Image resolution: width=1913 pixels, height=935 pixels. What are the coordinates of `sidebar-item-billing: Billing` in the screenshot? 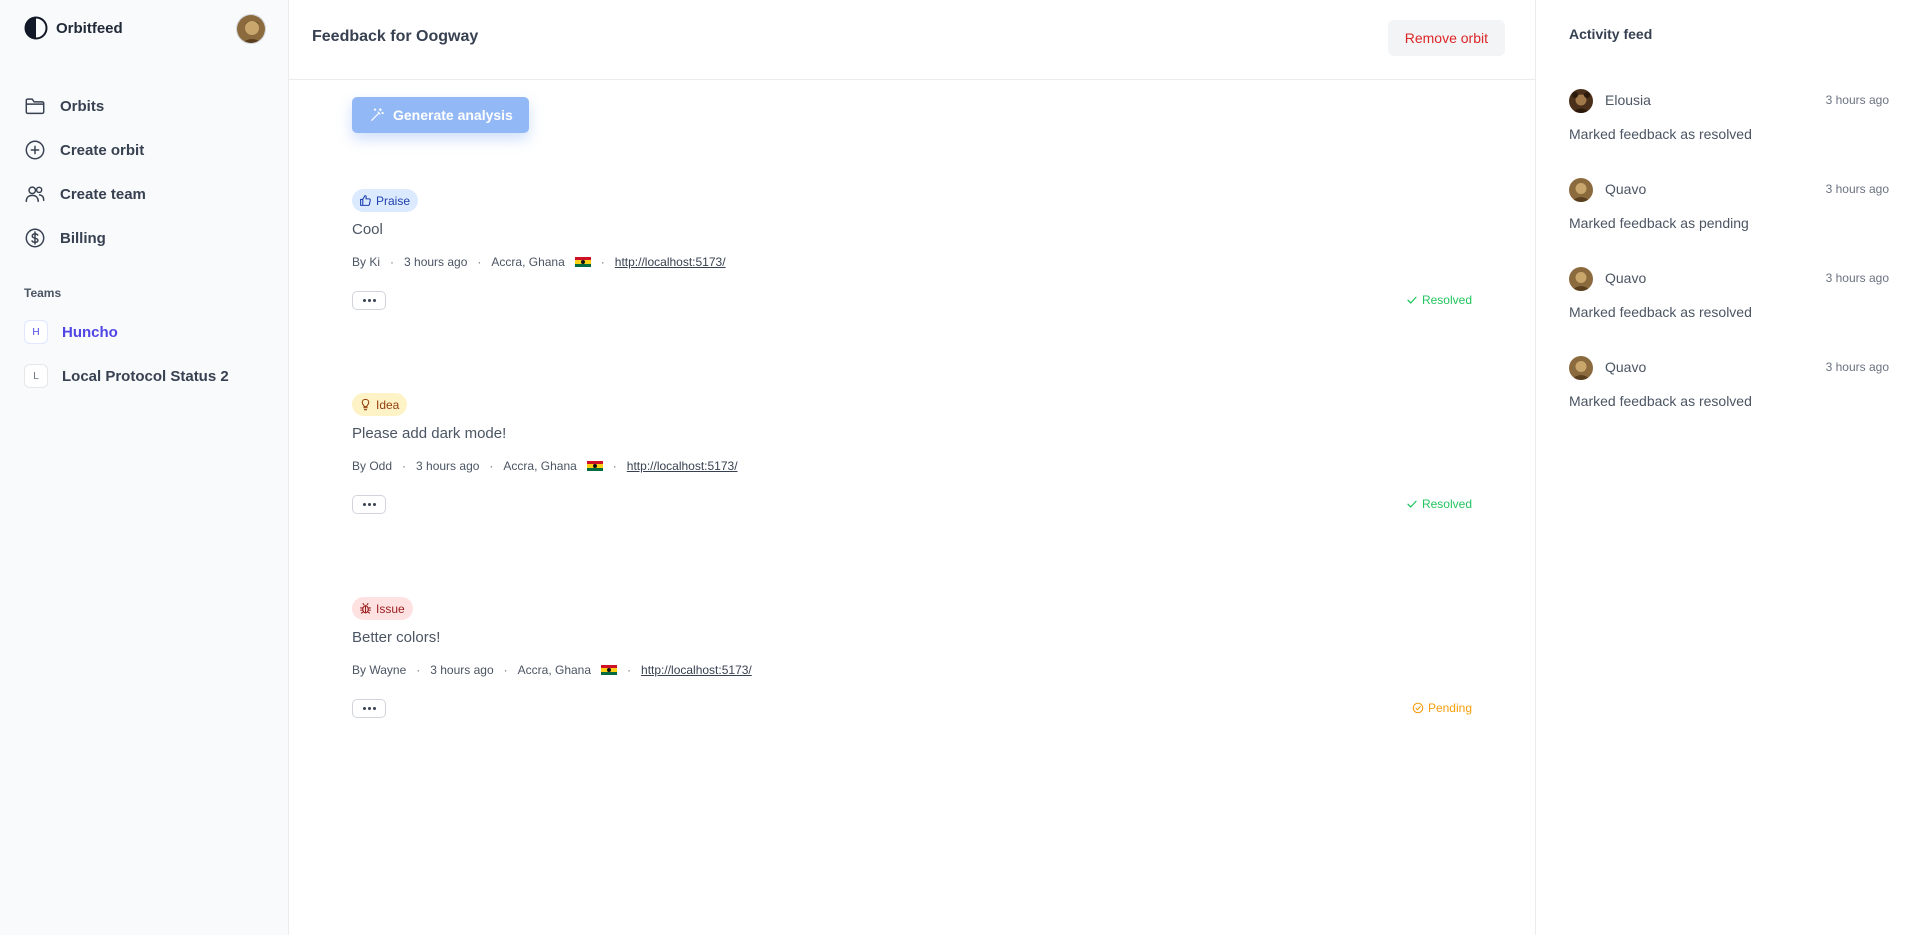 It's located at (85, 238).